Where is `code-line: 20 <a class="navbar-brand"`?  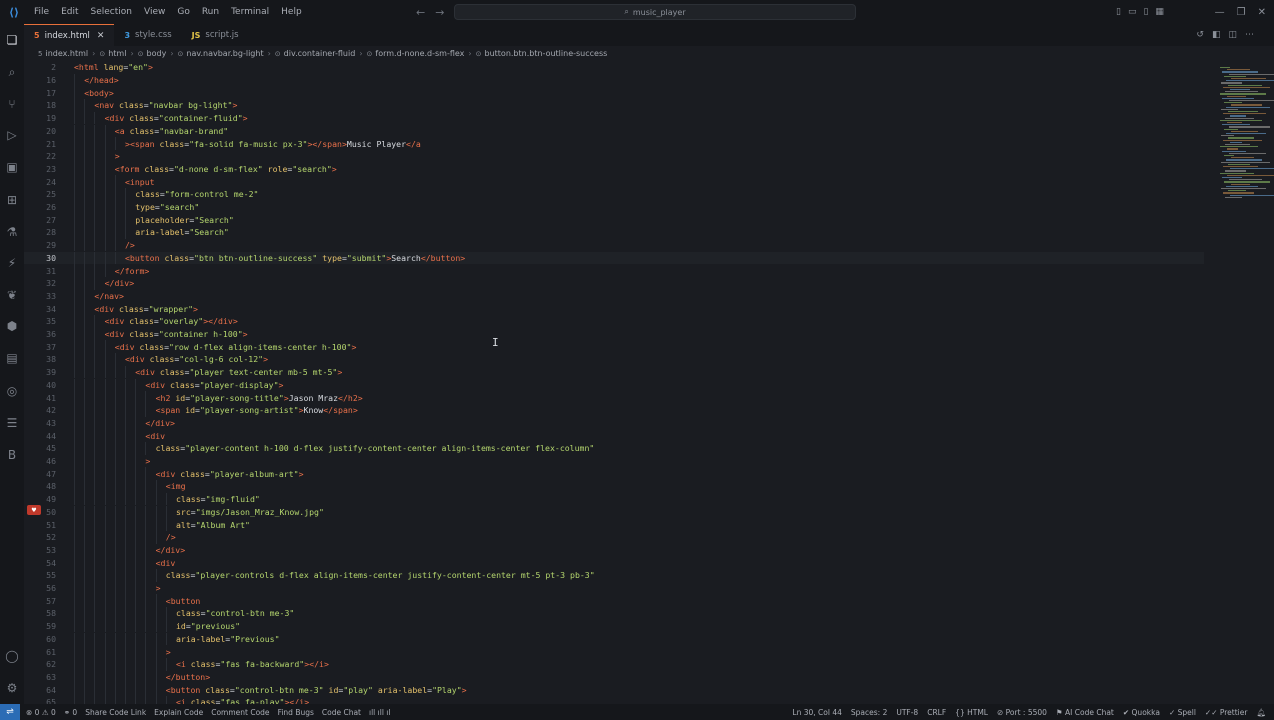
code-line: 20 <a class="navbar-brand" is located at coordinates (614, 131).